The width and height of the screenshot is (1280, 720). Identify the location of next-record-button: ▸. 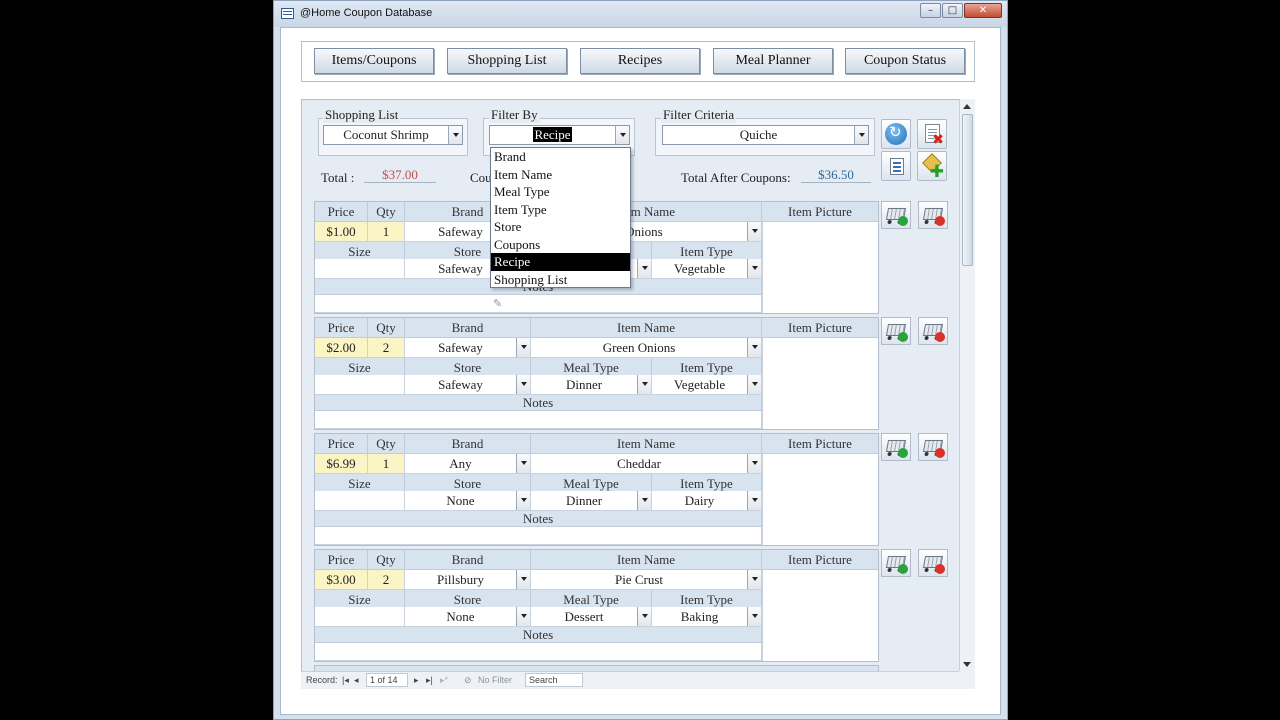
(416, 680).